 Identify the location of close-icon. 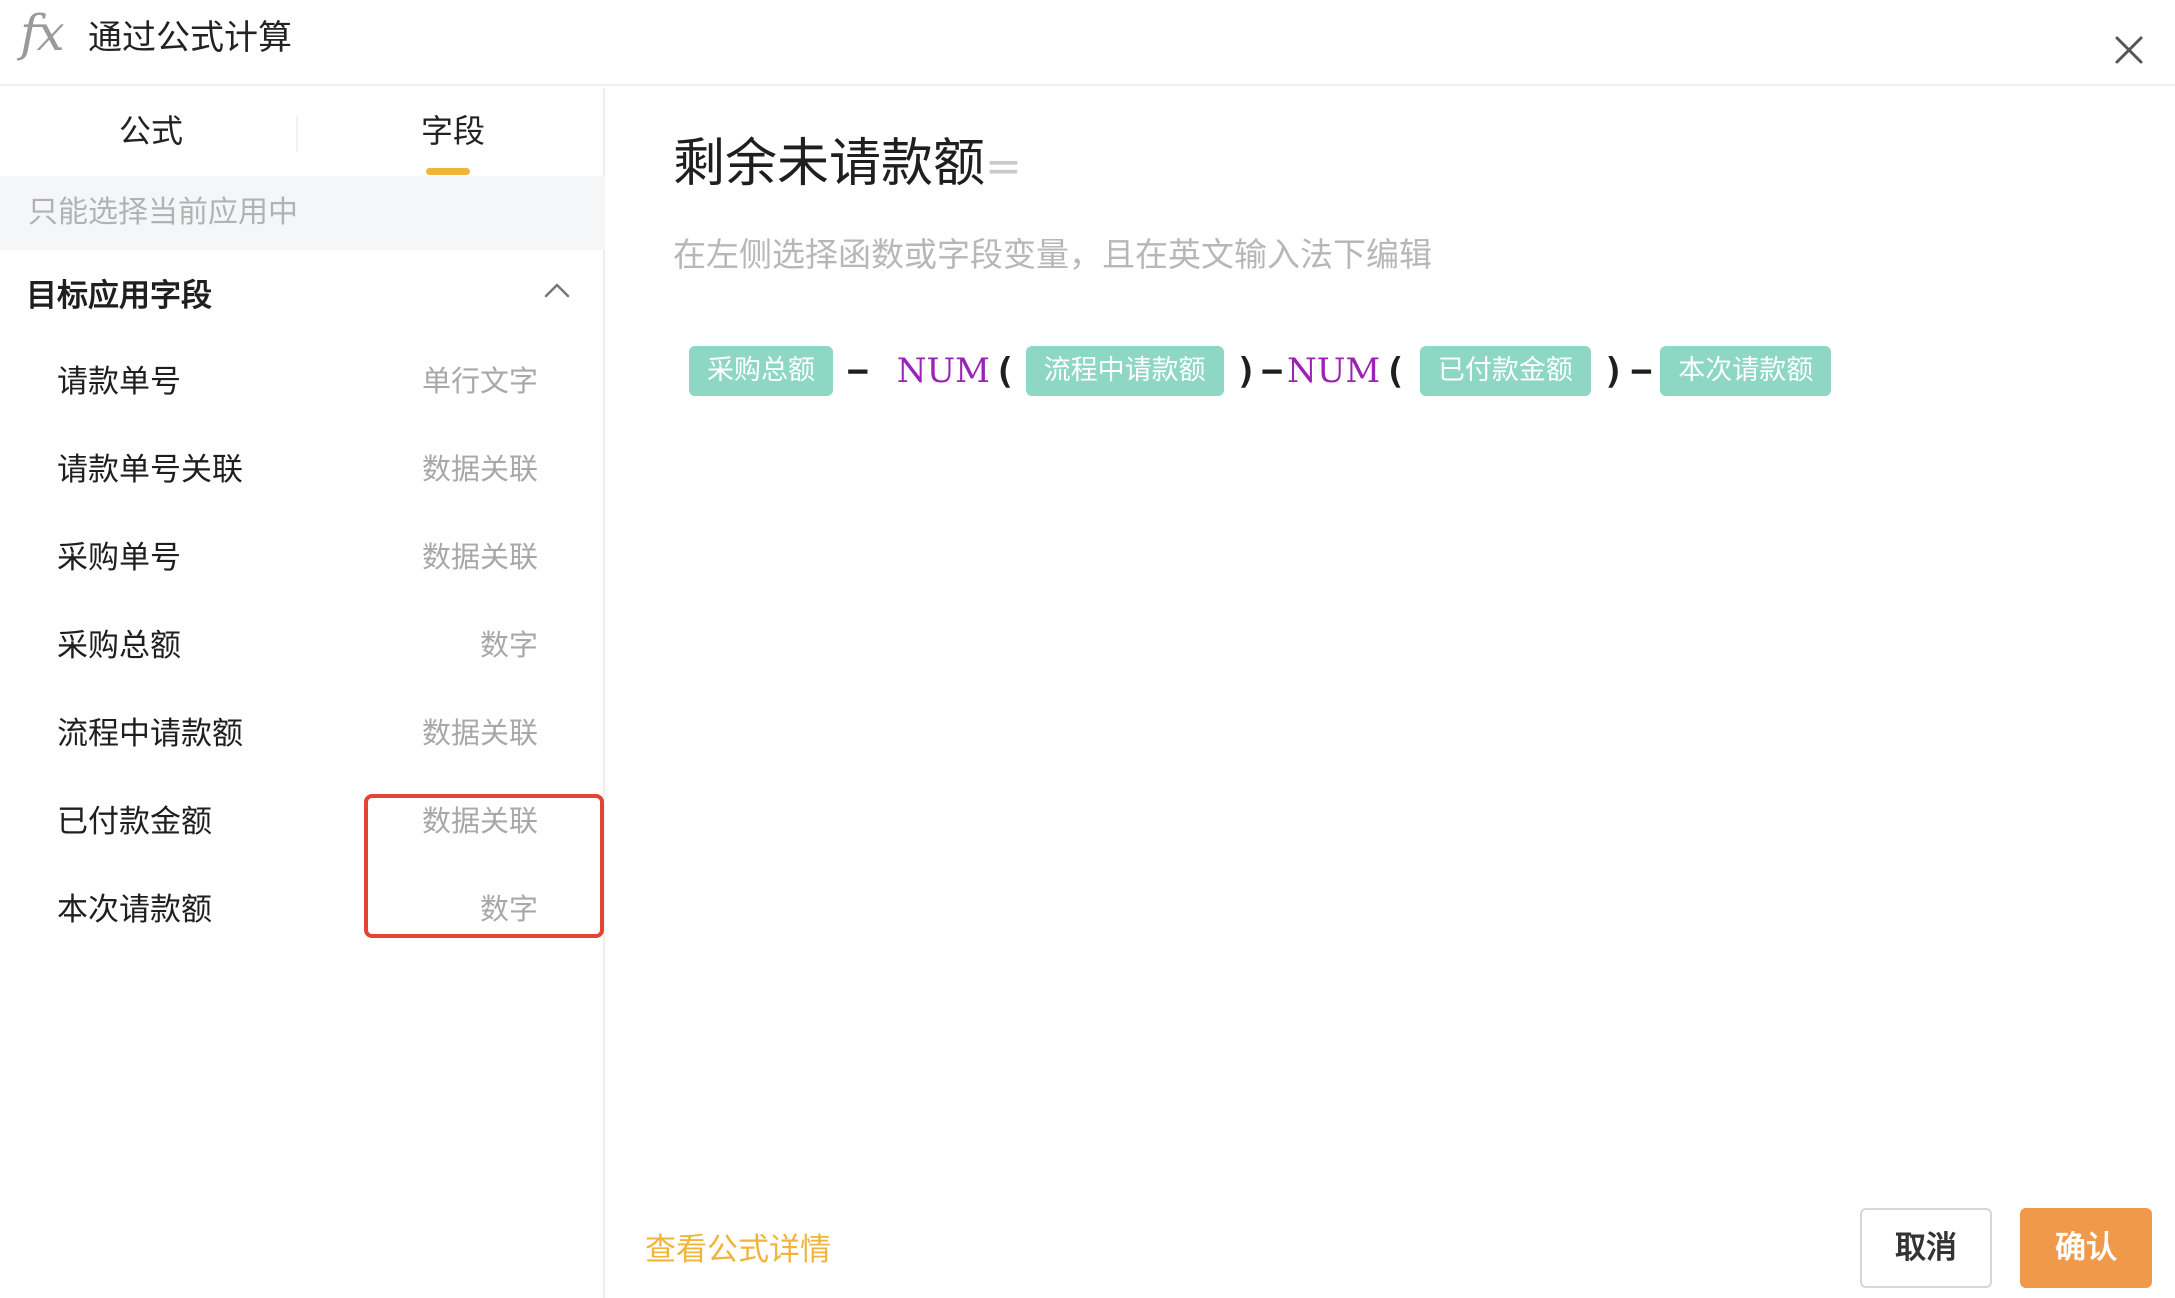
(2129, 50).